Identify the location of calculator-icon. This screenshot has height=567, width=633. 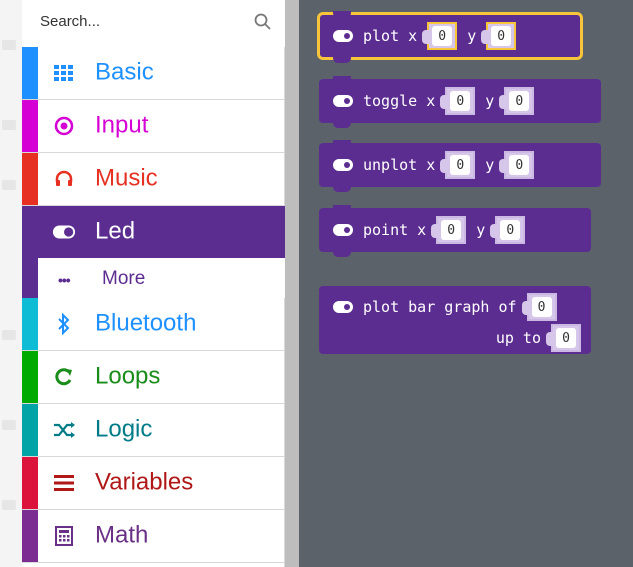
(64, 536).